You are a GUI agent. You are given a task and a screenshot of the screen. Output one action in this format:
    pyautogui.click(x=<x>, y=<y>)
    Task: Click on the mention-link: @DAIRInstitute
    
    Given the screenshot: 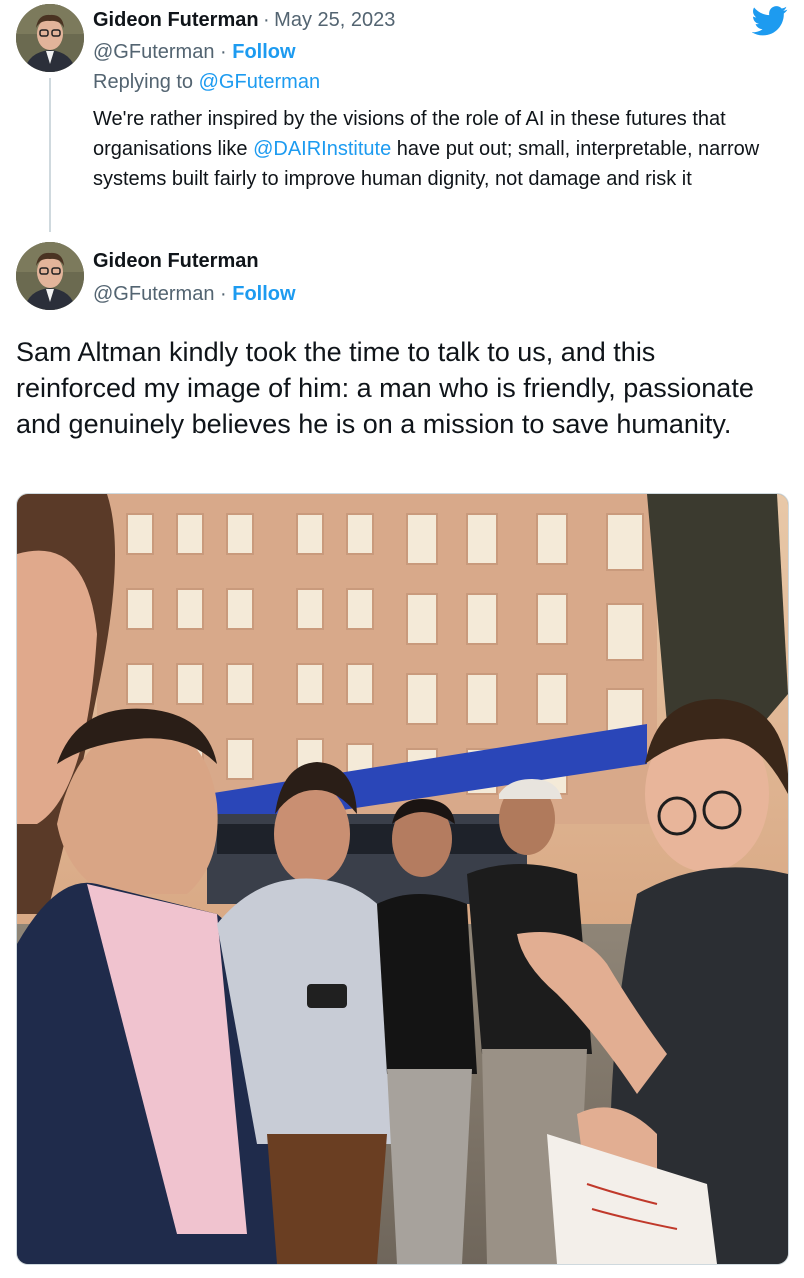 What is the action you would take?
    pyautogui.click(x=322, y=149)
    